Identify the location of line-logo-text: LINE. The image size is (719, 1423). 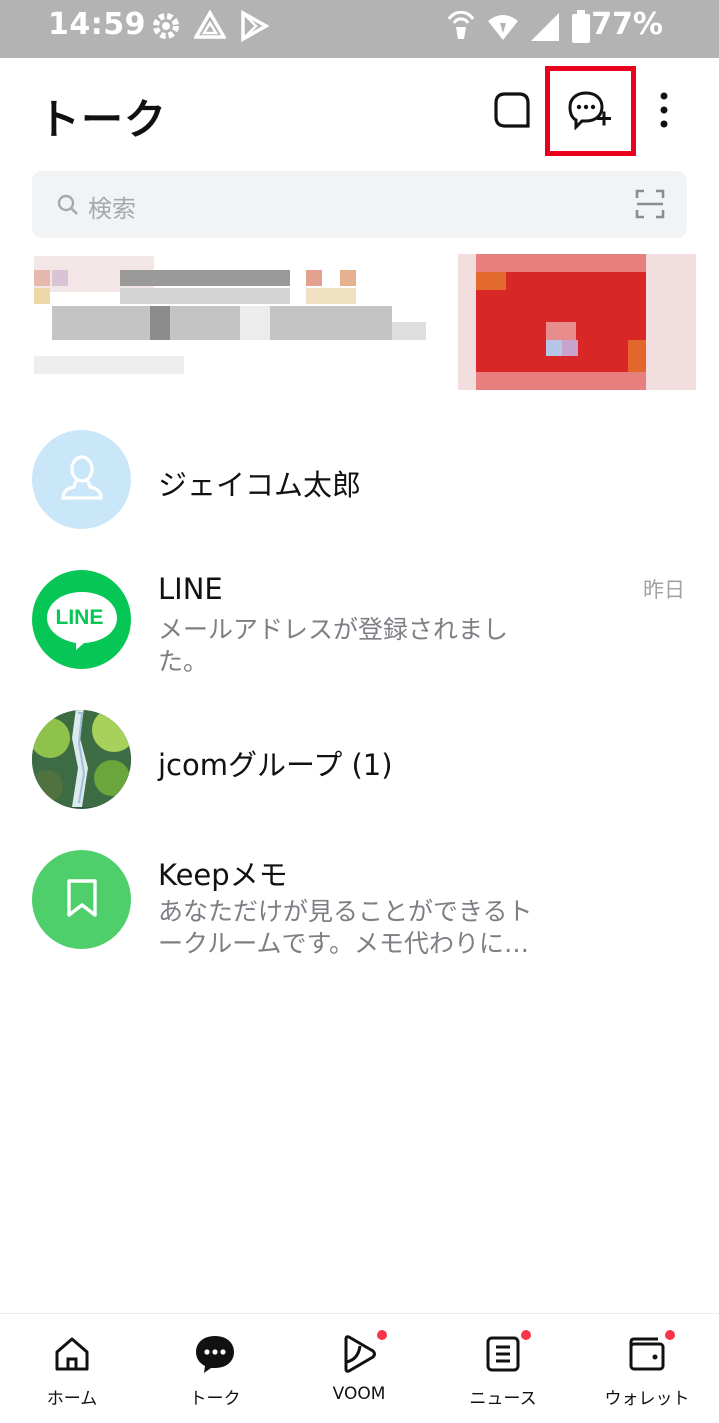
(79, 617).